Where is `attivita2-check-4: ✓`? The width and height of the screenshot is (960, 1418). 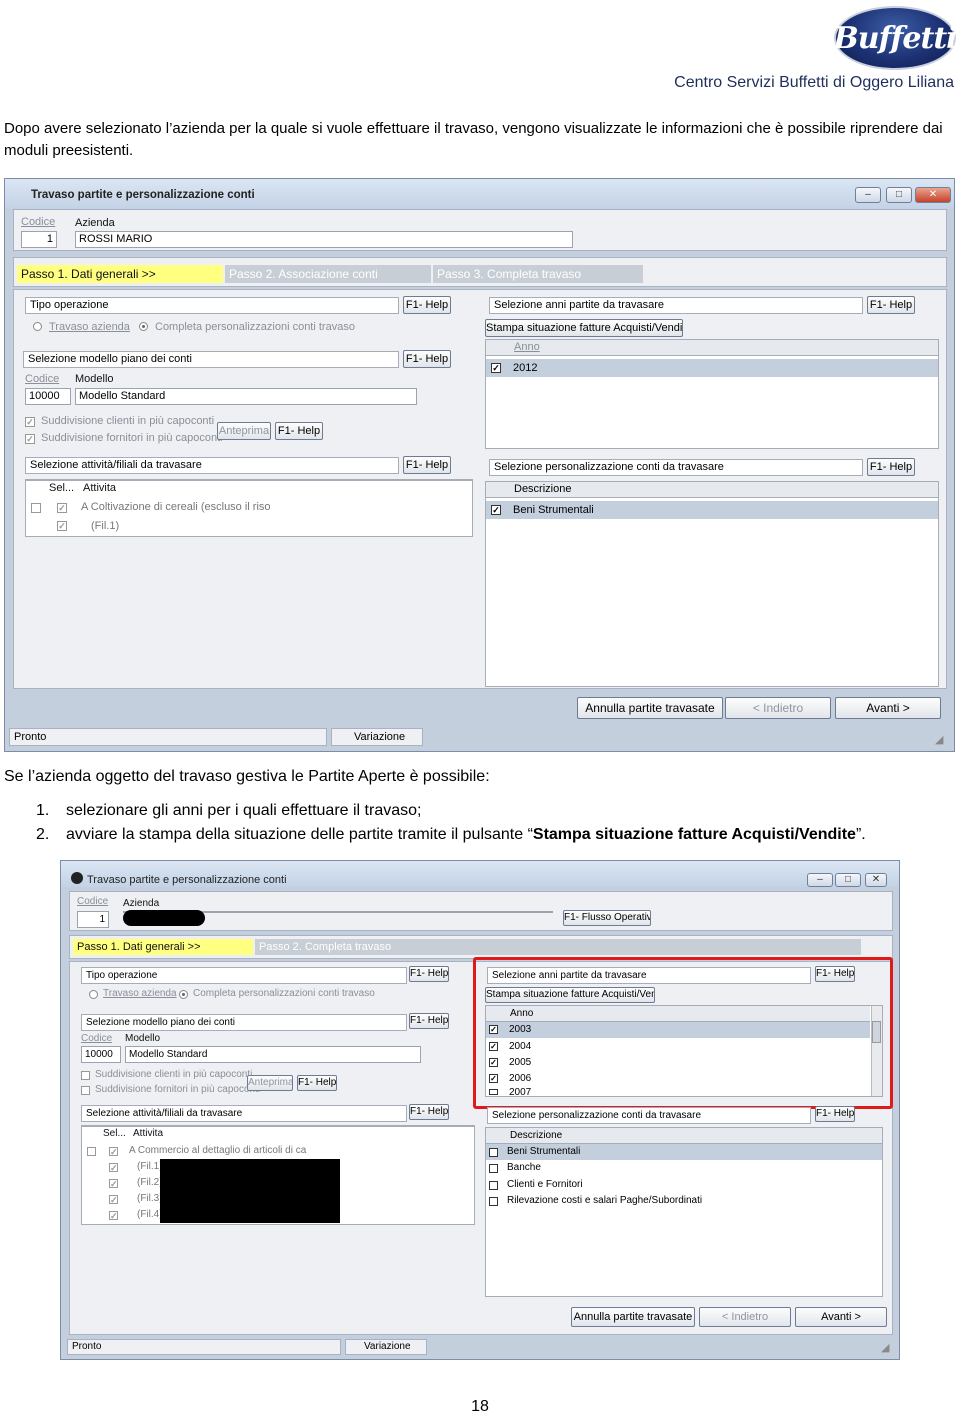
attivita2-check-4: ✓ is located at coordinates (113, 1200).